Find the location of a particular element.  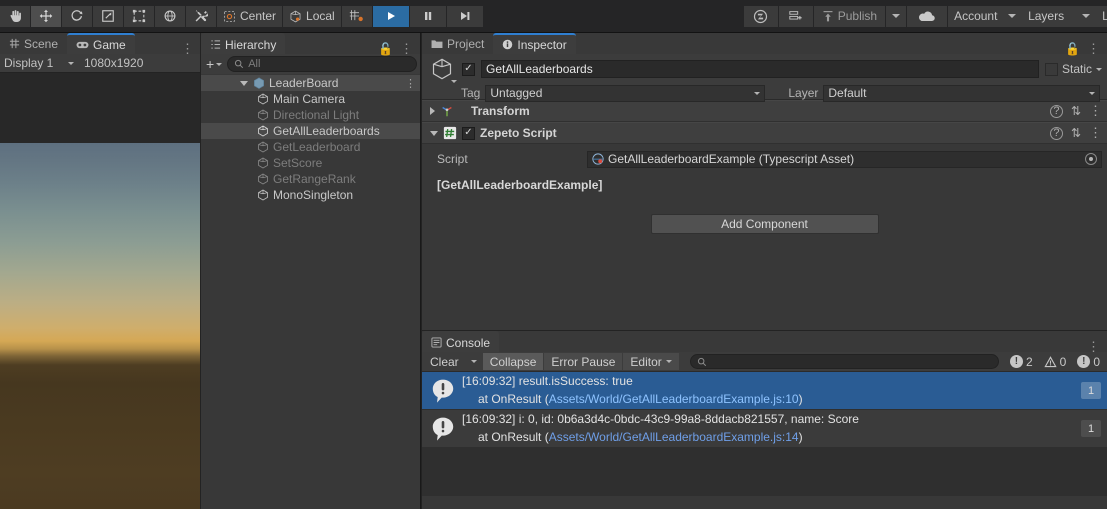

playback-controls is located at coordinates (428, 16).